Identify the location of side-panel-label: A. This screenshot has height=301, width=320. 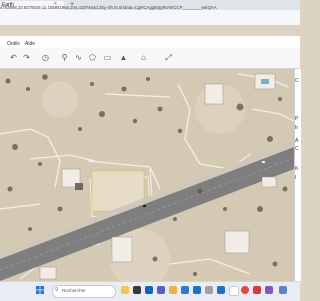
(297, 141).